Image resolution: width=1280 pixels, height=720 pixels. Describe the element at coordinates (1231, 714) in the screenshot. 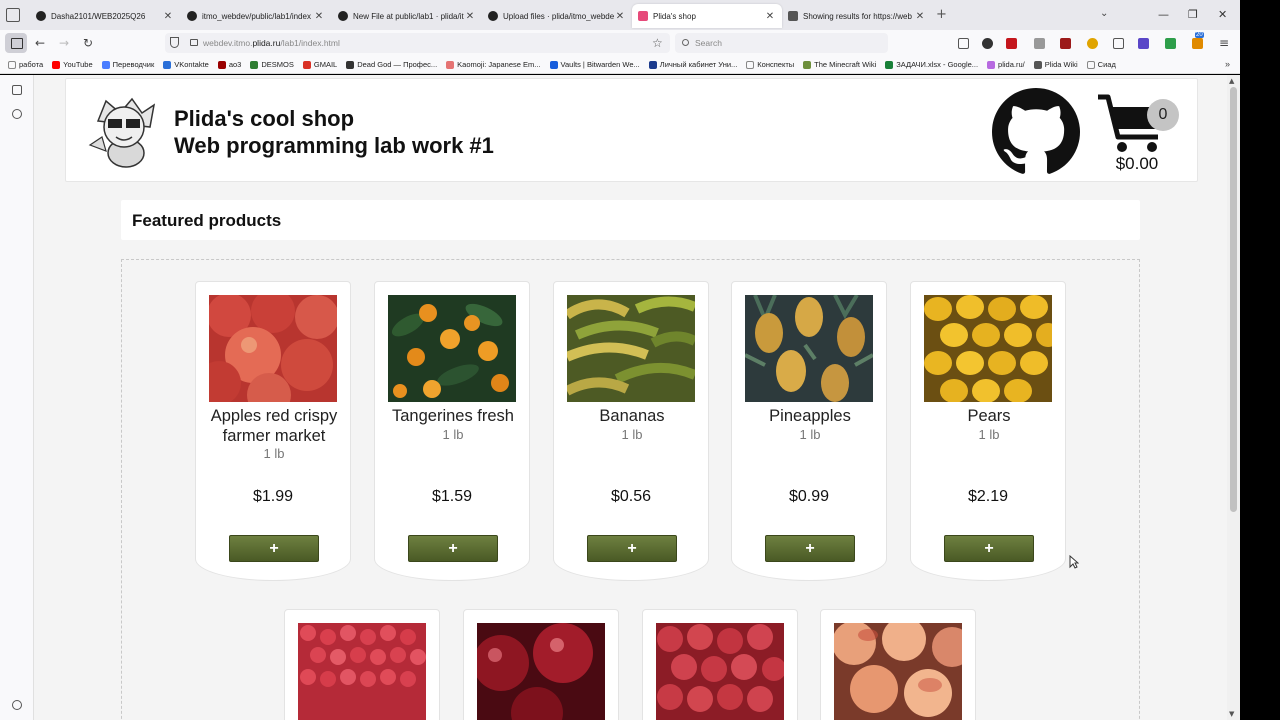

I see `scroll-down-icon: ▼` at that location.